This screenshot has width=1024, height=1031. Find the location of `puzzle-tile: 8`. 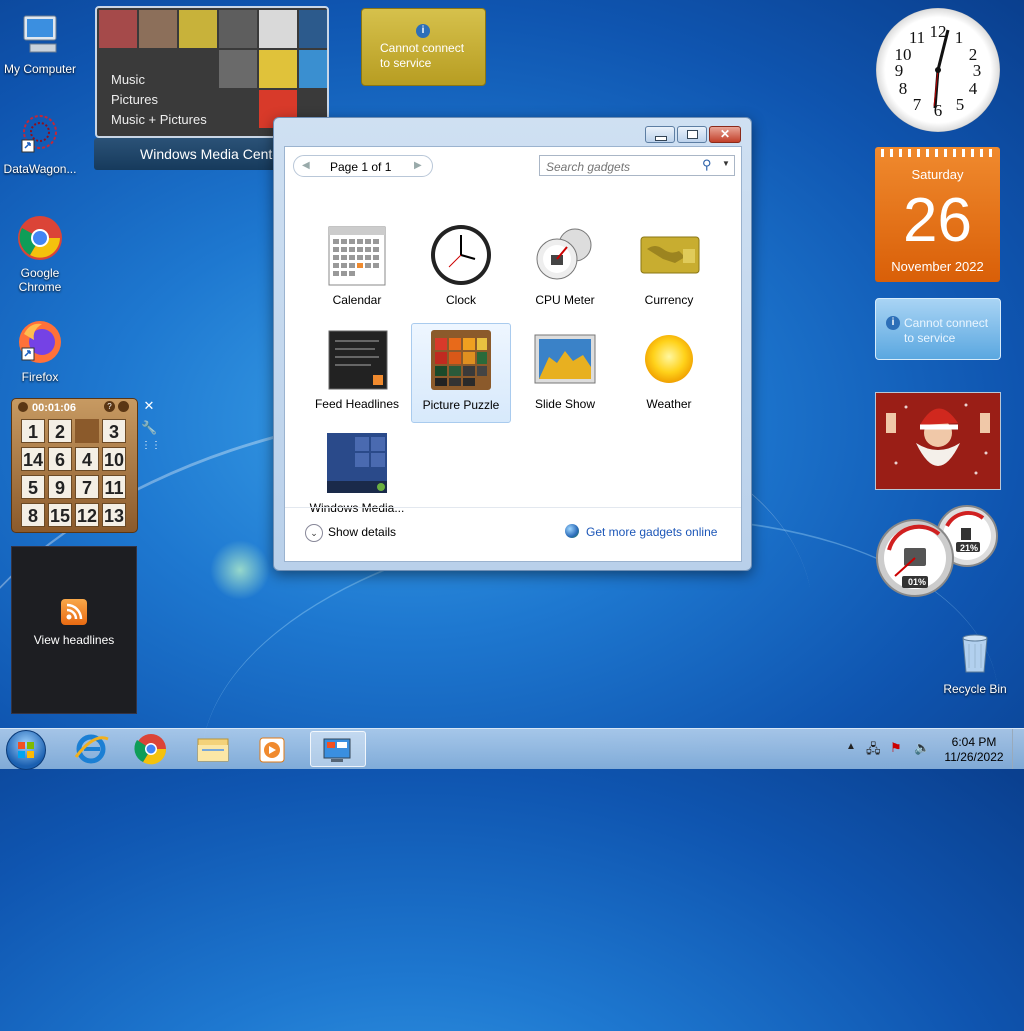

puzzle-tile: 8 is located at coordinates (33, 515).